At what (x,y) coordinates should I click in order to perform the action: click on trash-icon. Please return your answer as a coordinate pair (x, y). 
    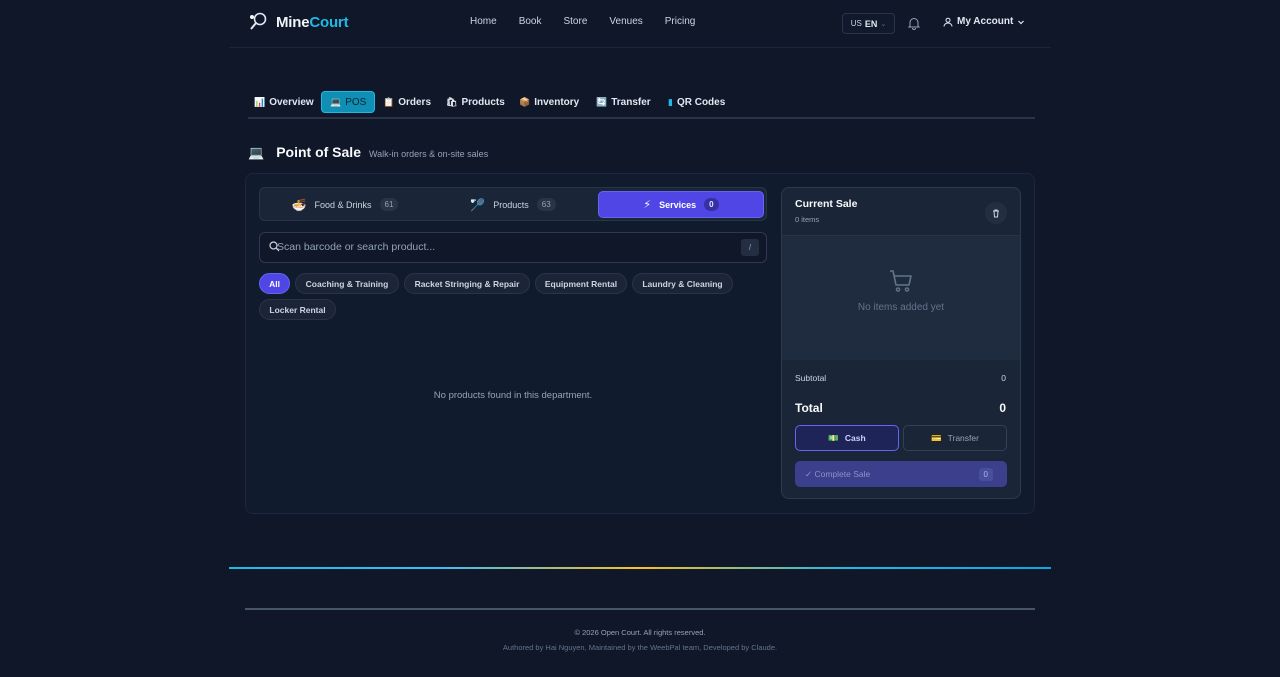
    Looking at the image, I should click on (996, 213).